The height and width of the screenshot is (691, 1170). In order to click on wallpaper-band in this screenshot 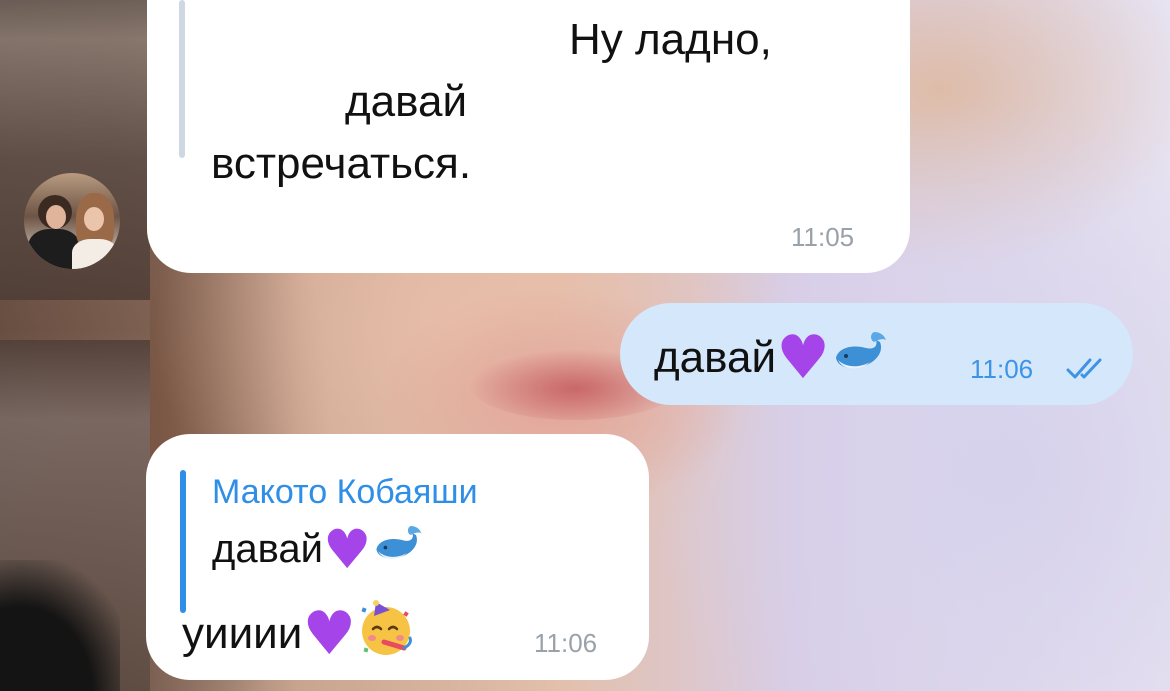, I will do `click(75, 320)`.